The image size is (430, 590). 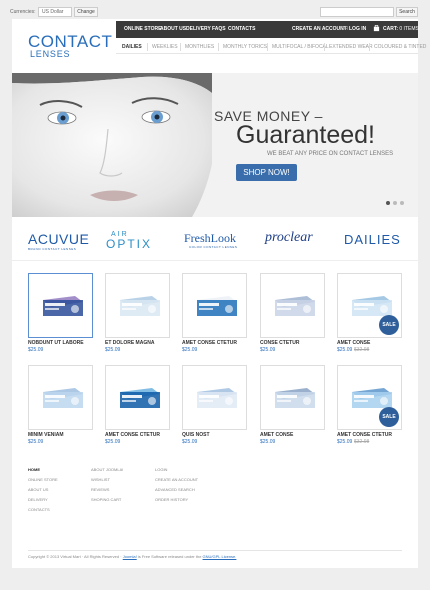 What do you see at coordinates (161, 469) in the screenshot?
I see `footer-login: LOGIN` at bounding box center [161, 469].